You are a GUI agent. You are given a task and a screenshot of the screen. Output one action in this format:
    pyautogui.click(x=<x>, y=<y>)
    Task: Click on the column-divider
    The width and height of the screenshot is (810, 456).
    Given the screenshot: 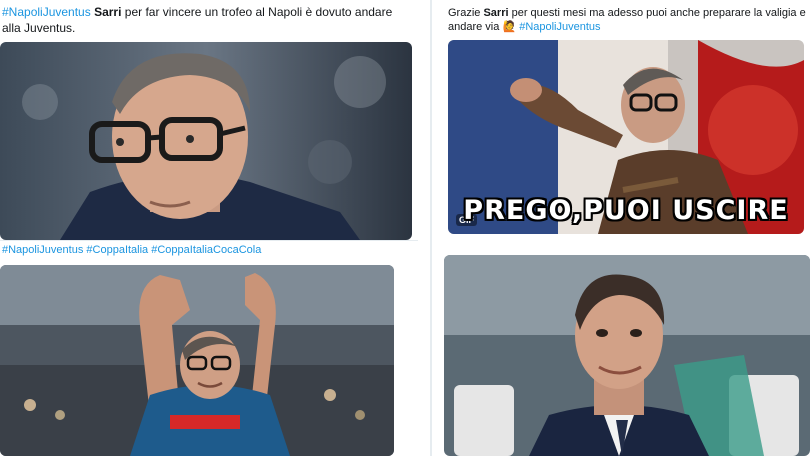 What is the action you would take?
    pyautogui.click(x=431, y=228)
    